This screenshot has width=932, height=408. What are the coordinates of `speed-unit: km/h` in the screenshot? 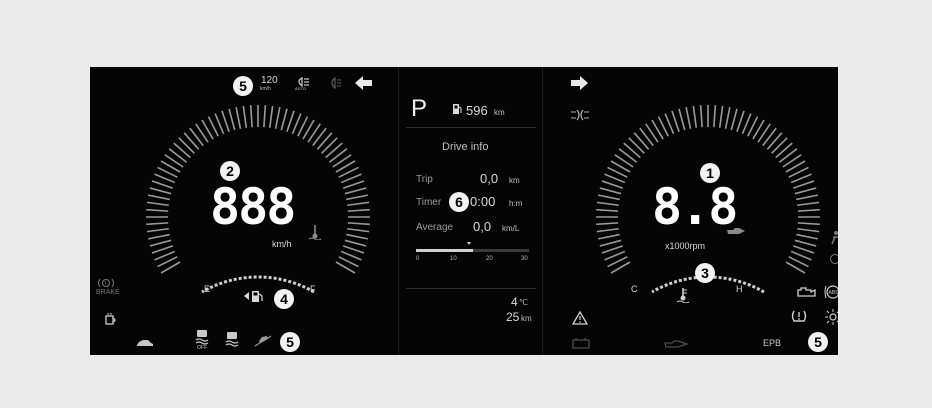 It's located at (282, 244).